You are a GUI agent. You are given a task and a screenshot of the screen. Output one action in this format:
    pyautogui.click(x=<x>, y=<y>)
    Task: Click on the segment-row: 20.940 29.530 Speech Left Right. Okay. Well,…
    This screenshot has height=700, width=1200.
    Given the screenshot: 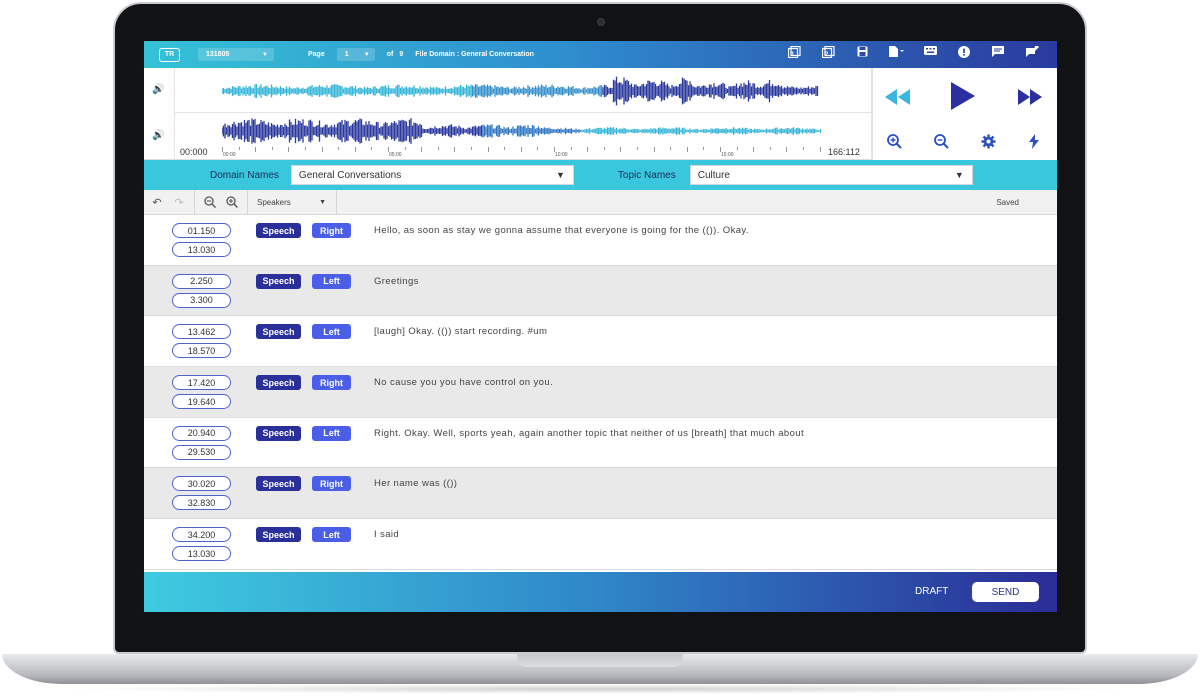 What is the action you would take?
    pyautogui.click(x=600, y=443)
    